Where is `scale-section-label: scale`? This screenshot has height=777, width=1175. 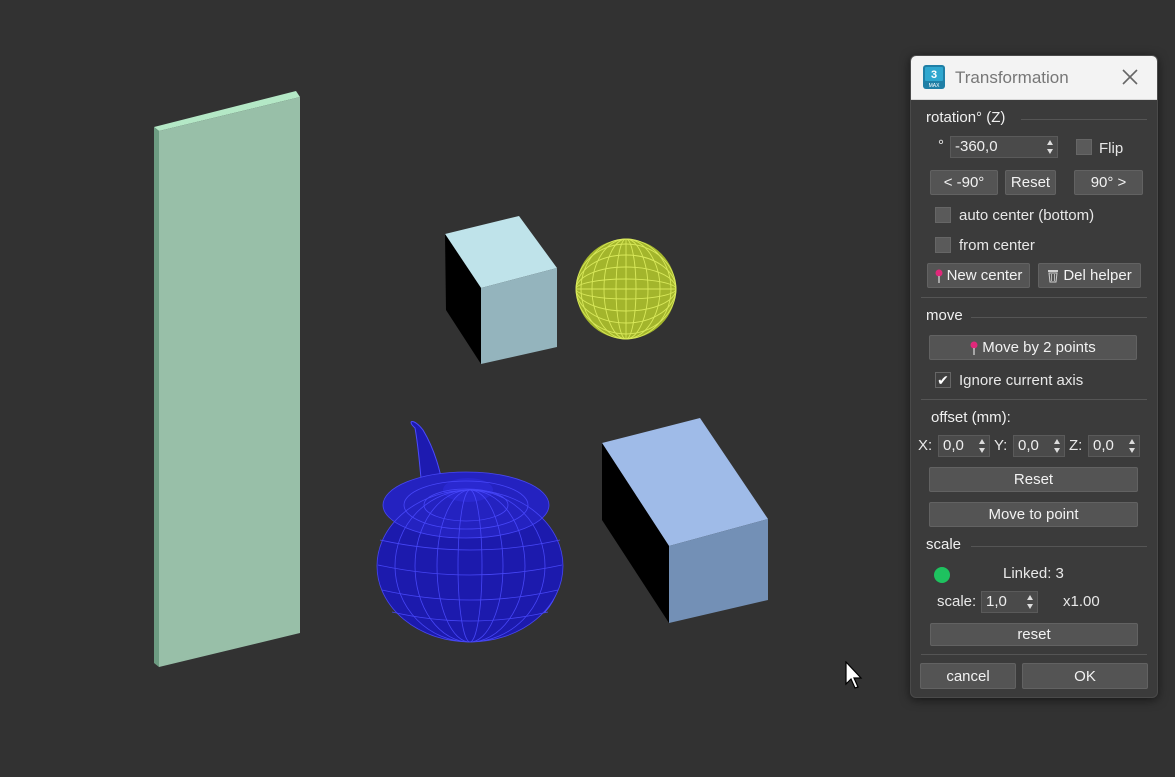 scale-section-label: scale is located at coordinates (944, 544).